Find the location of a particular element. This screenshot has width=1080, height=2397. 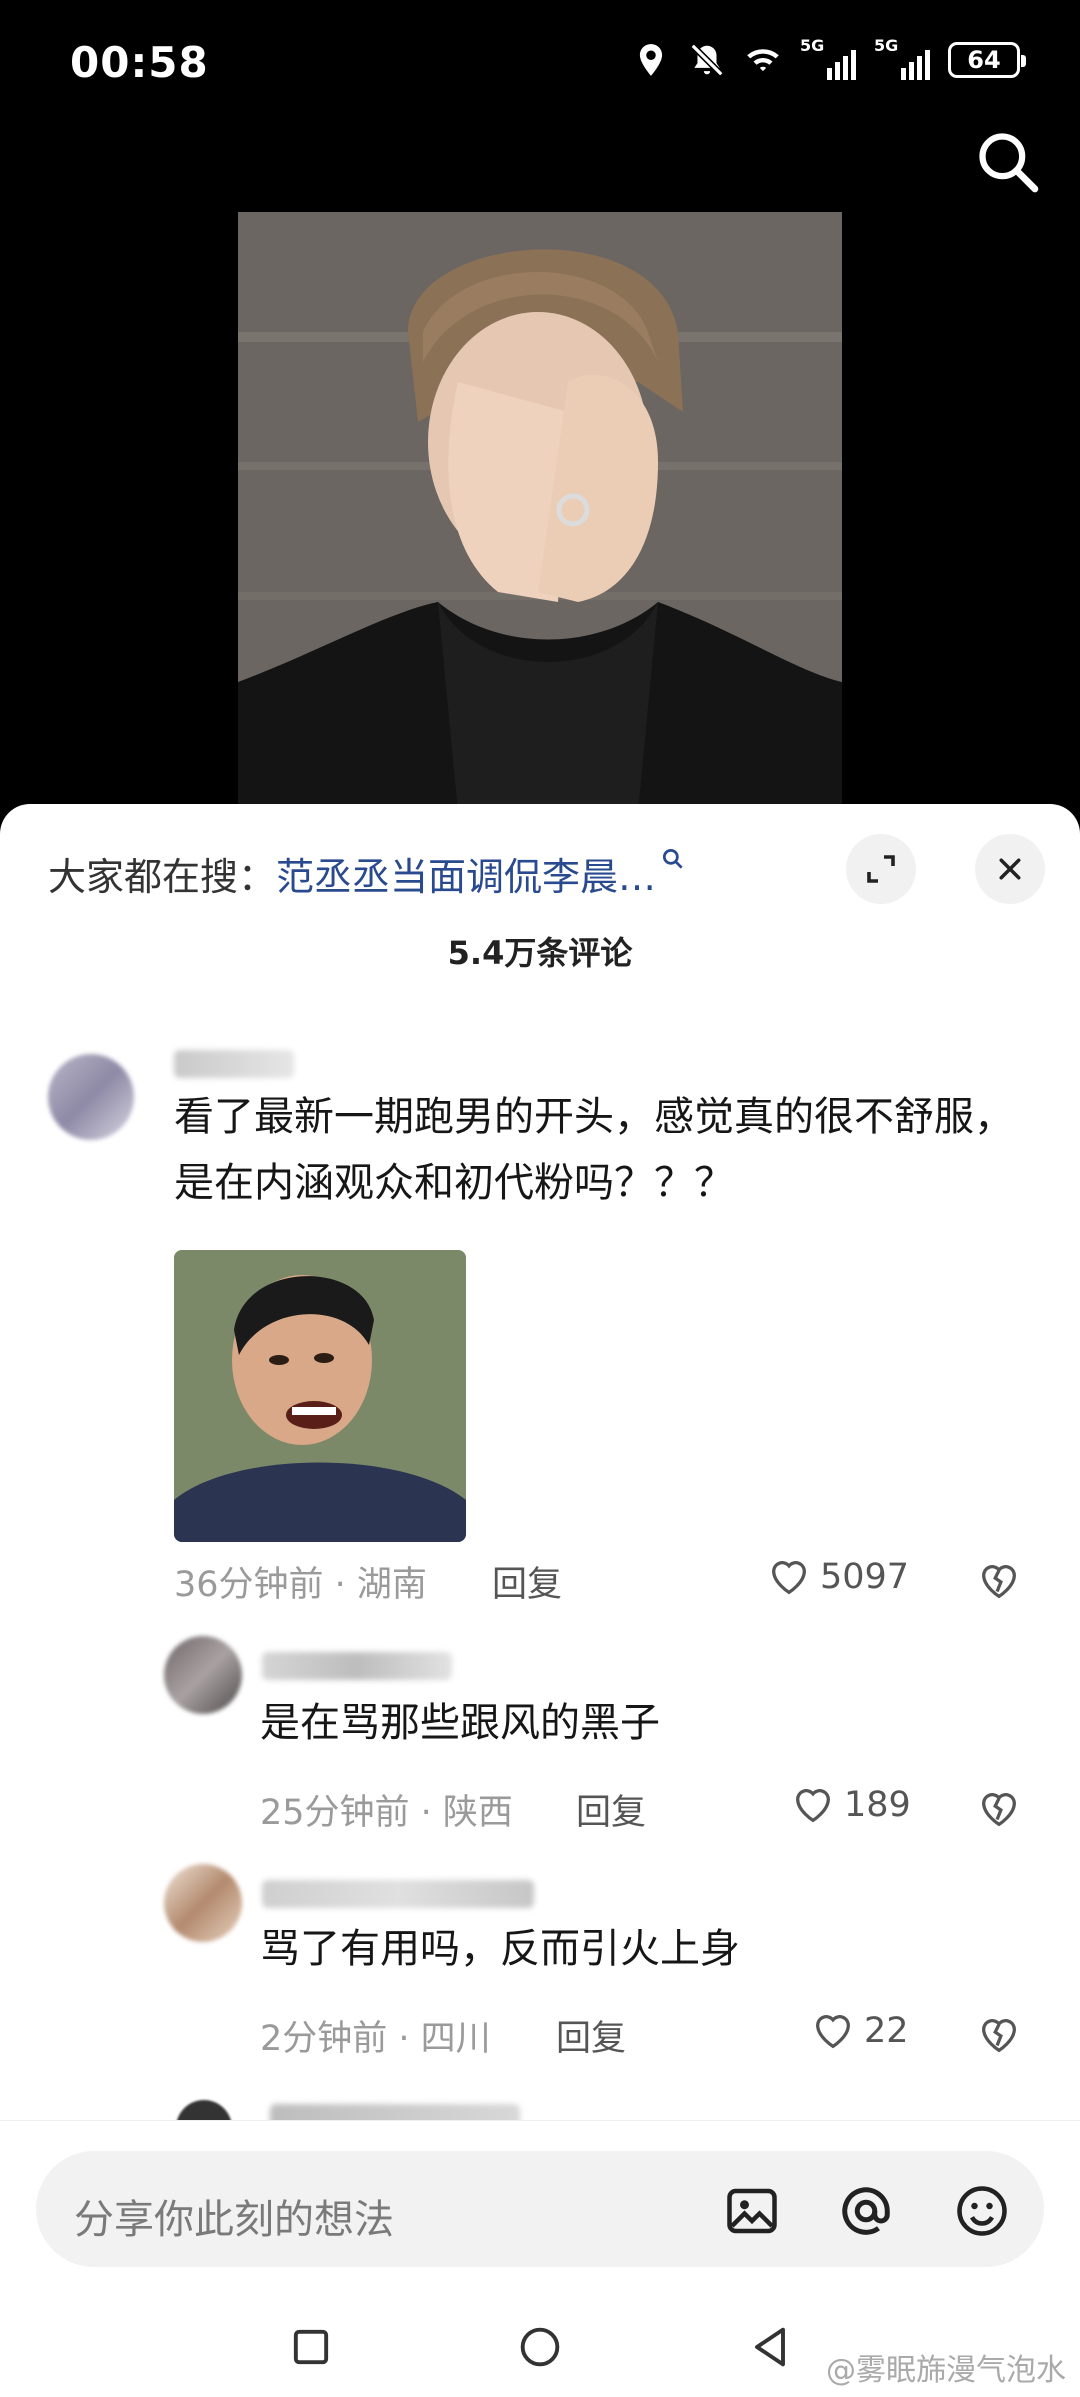

hot-search-label: 大家都在搜： is located at coordinates (162, 877).